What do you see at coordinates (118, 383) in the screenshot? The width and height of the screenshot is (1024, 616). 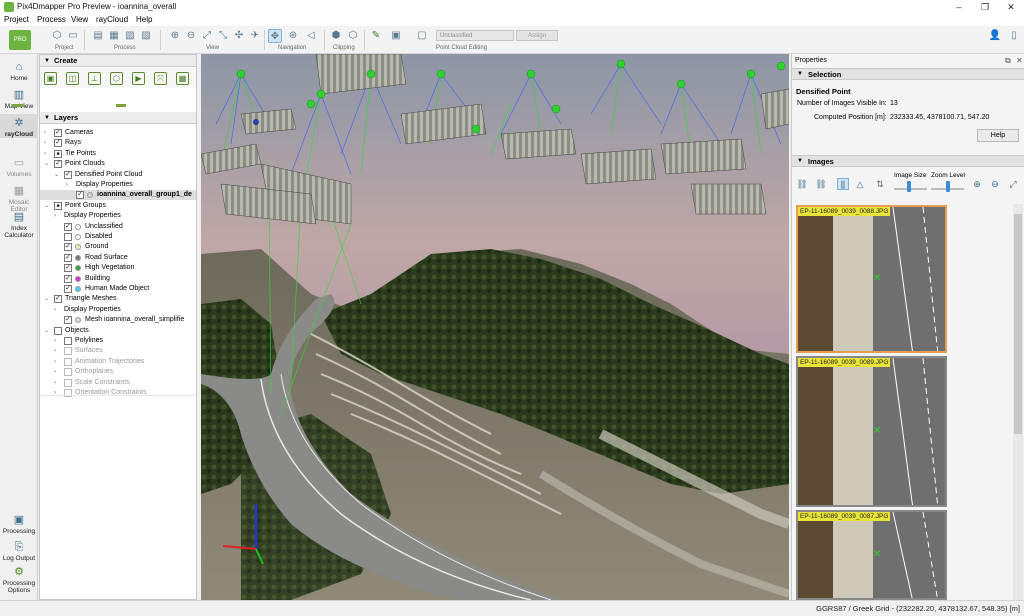 I see `layer-row: › Scale Constraints` at bounding box center [118, 383].